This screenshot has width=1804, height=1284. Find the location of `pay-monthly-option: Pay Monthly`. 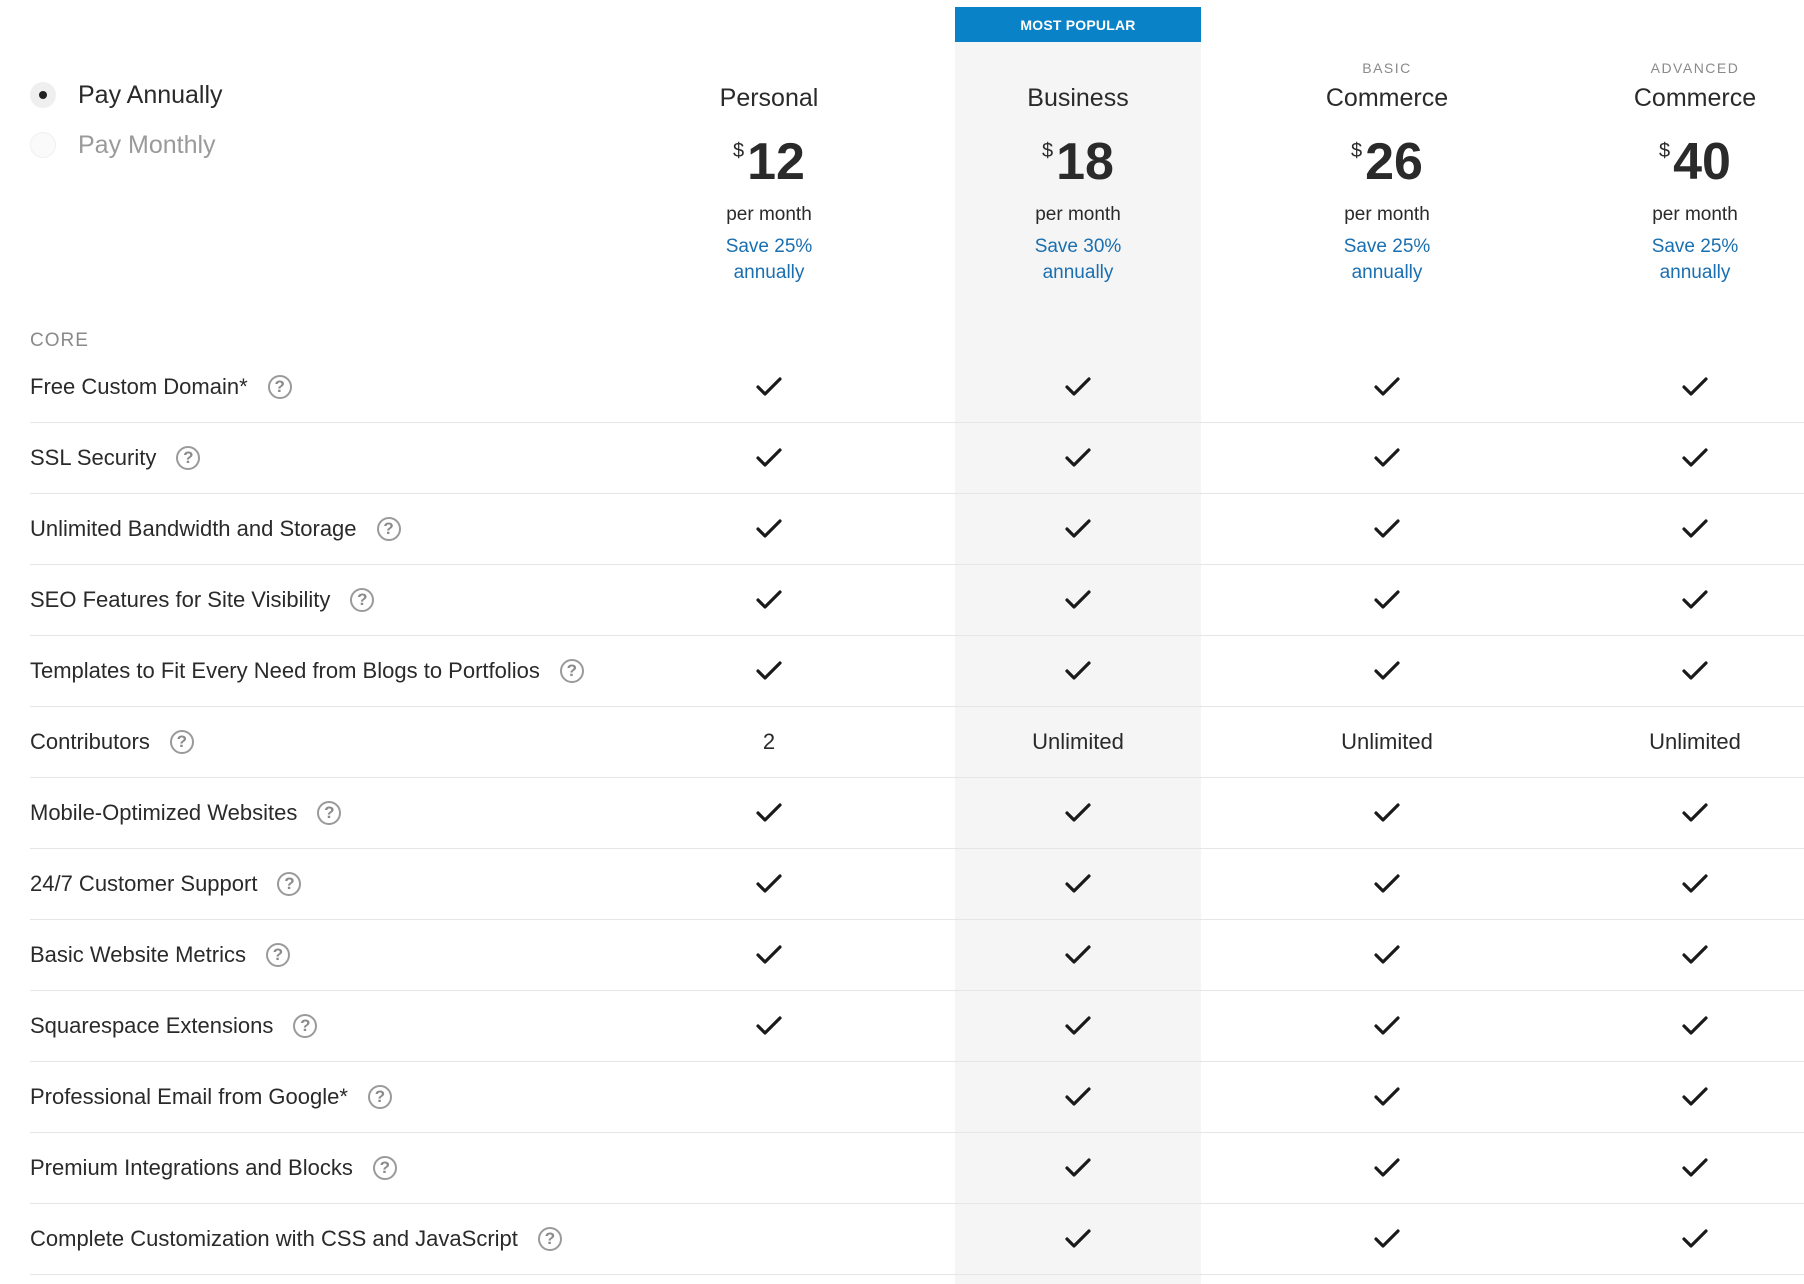

pay-monthly-option: Pay Monthly is located at coordinates (126, 145).